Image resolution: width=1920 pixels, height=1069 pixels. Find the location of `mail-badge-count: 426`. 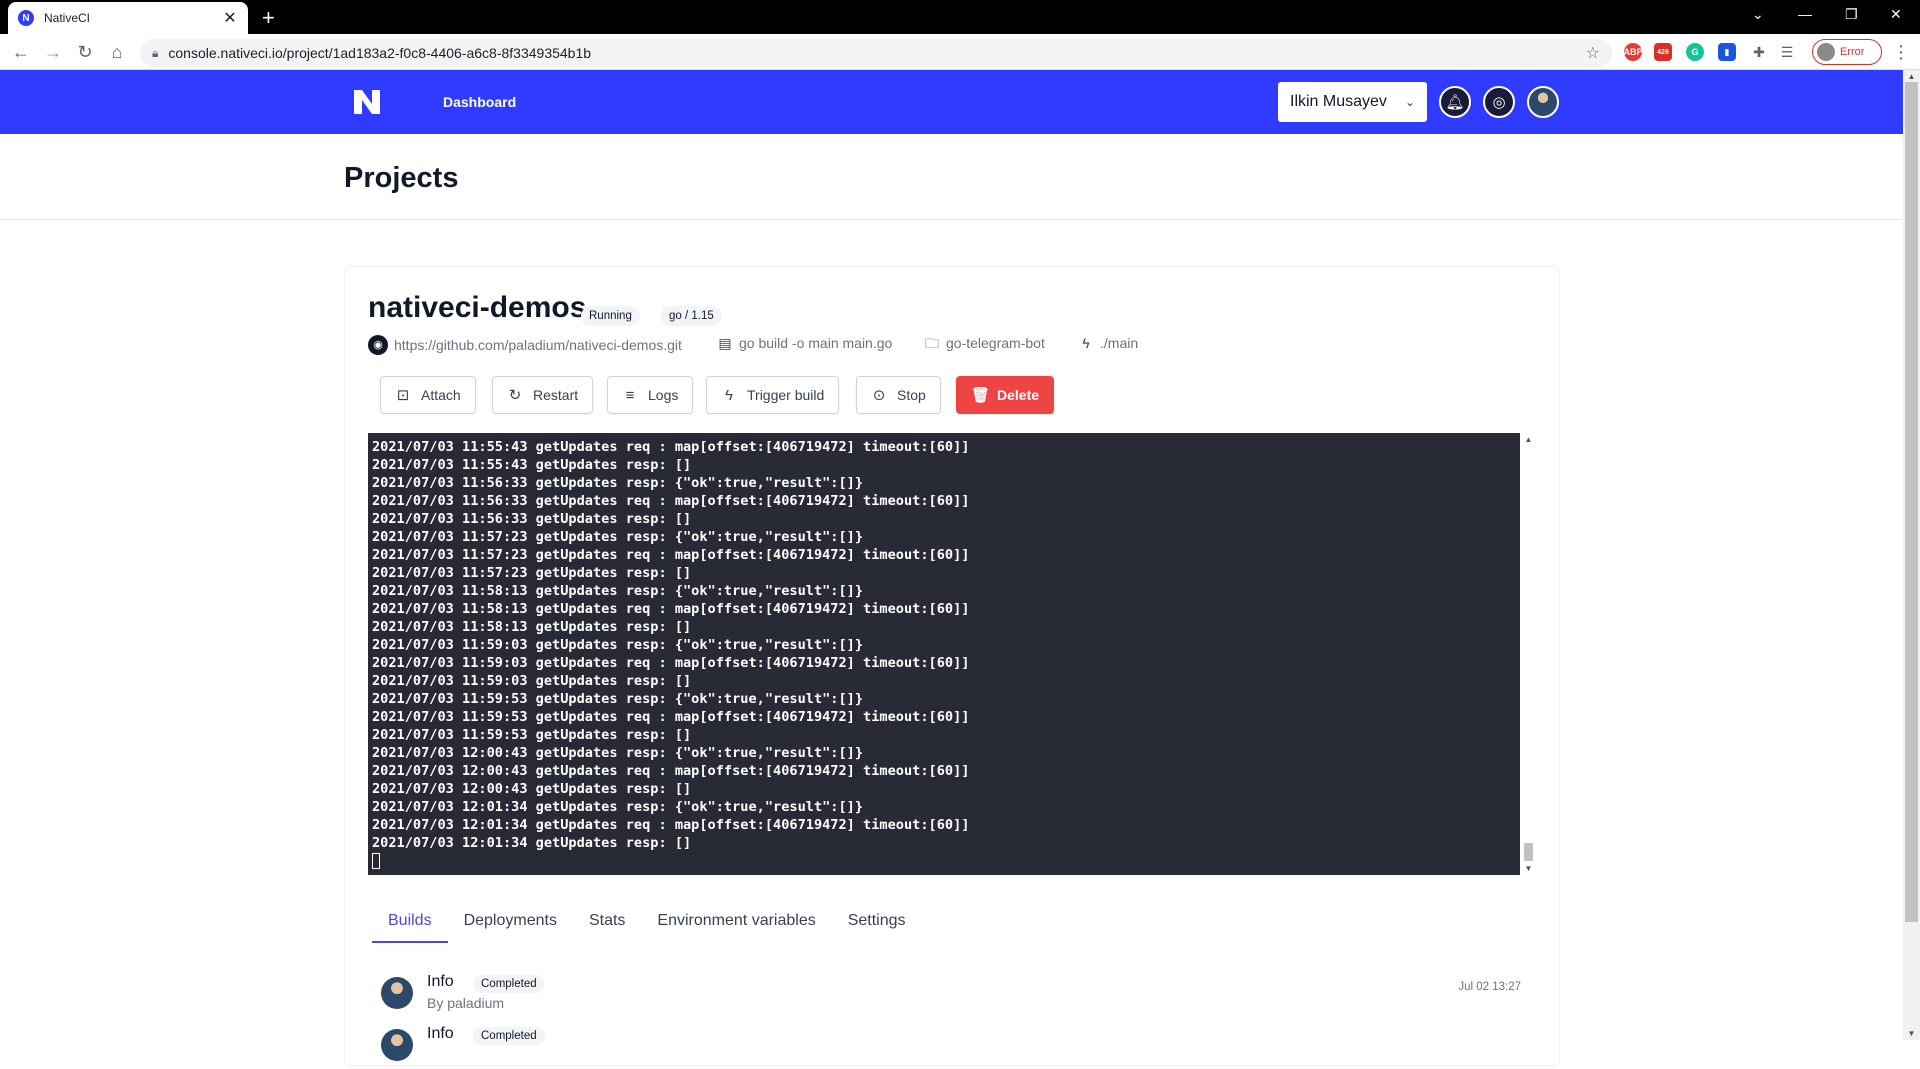

mail-badge-count: 426 is located at coordinates (1663, 52).